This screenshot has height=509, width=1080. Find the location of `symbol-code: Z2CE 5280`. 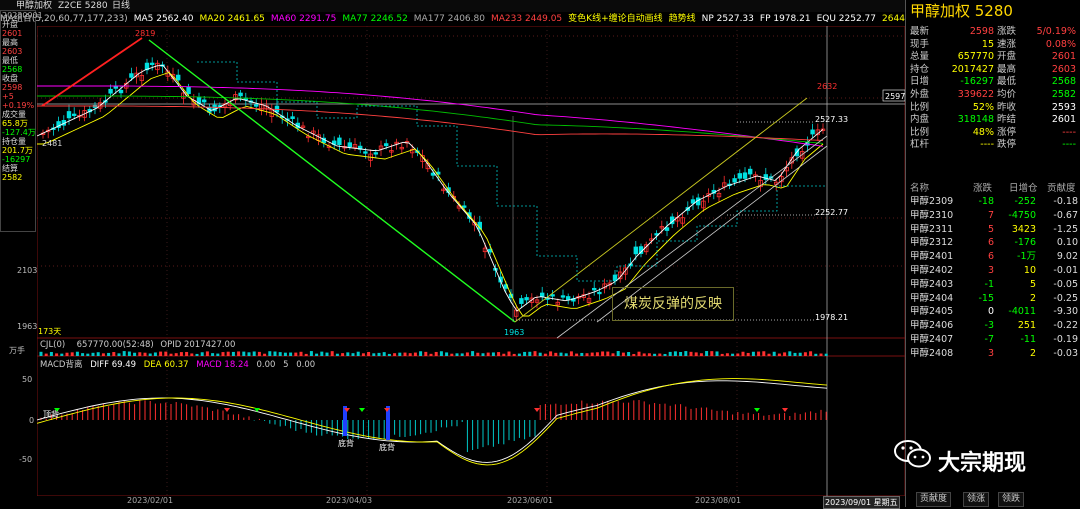

symbol-code: Z2CE 5280 is located at coordinates (83, 6).